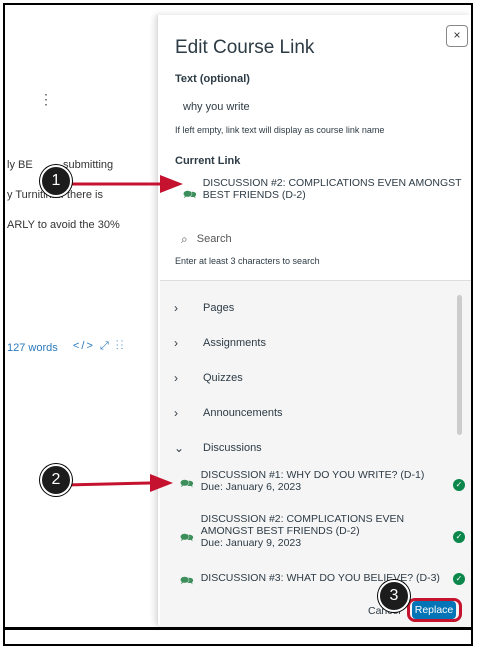 This screenshot has width=477, height=650. I want to click on replace-button: Replace, so click(434, 610).